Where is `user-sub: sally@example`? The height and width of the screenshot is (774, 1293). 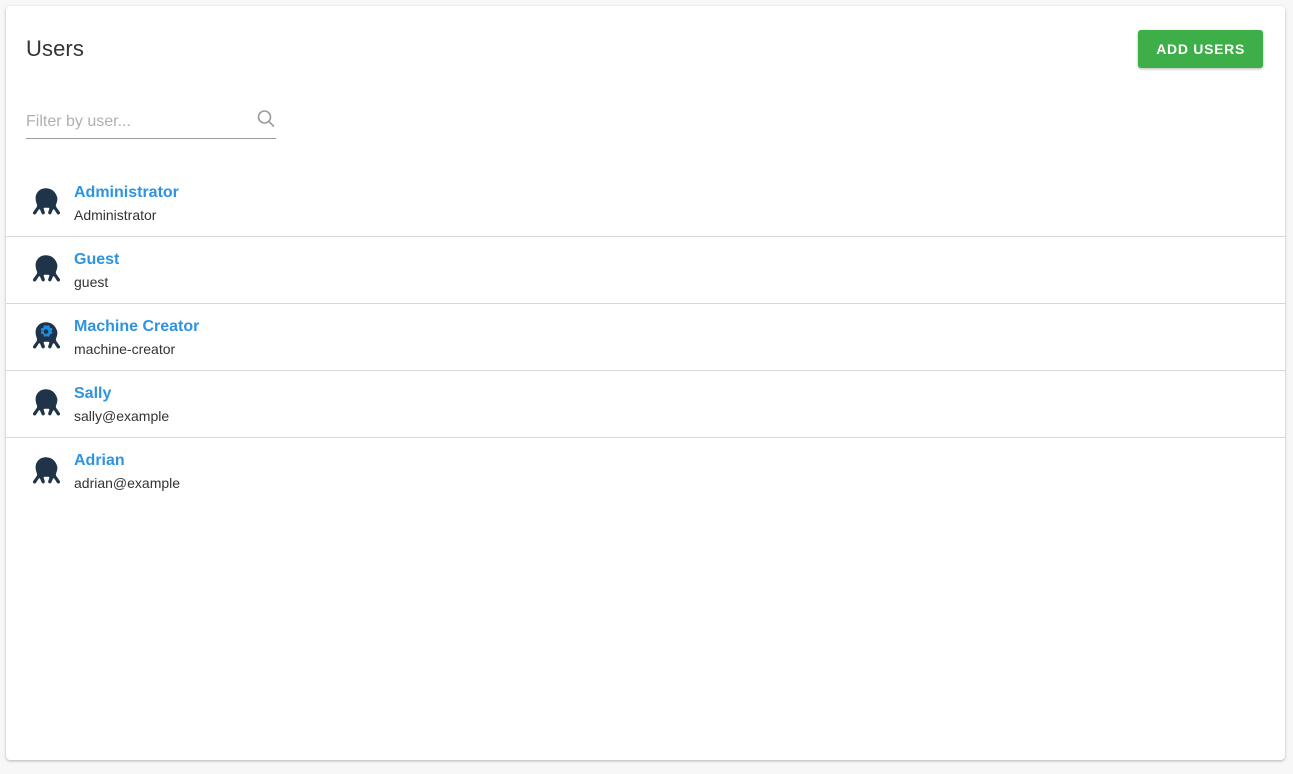
user-sub: sally@example is located at coordinates (122, 415).